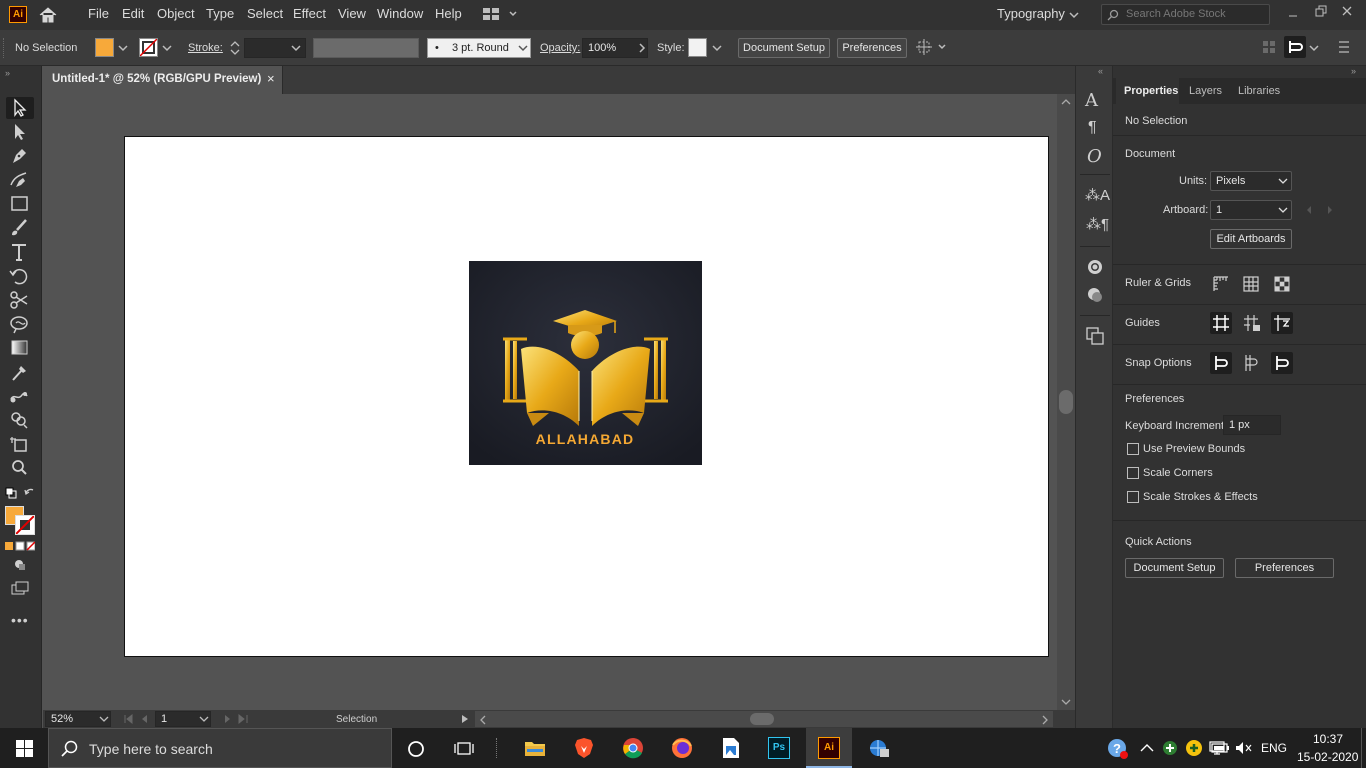 The image size is (1366, 768). What do you see at coordinates (1176, 14) in the screenshot?
I see `stock-search-input: Search Adobe Stock` at bounding box center [1176, 14].